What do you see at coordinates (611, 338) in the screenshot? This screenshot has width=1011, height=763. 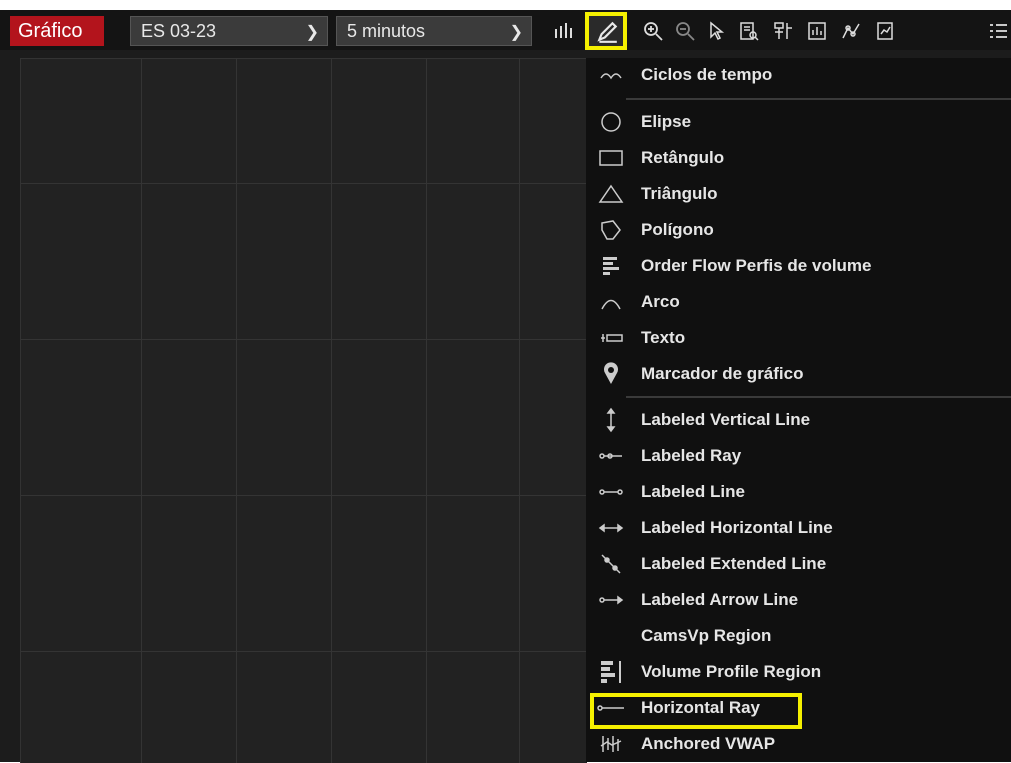 I see `text-icon` at bounding box center [611, 338].